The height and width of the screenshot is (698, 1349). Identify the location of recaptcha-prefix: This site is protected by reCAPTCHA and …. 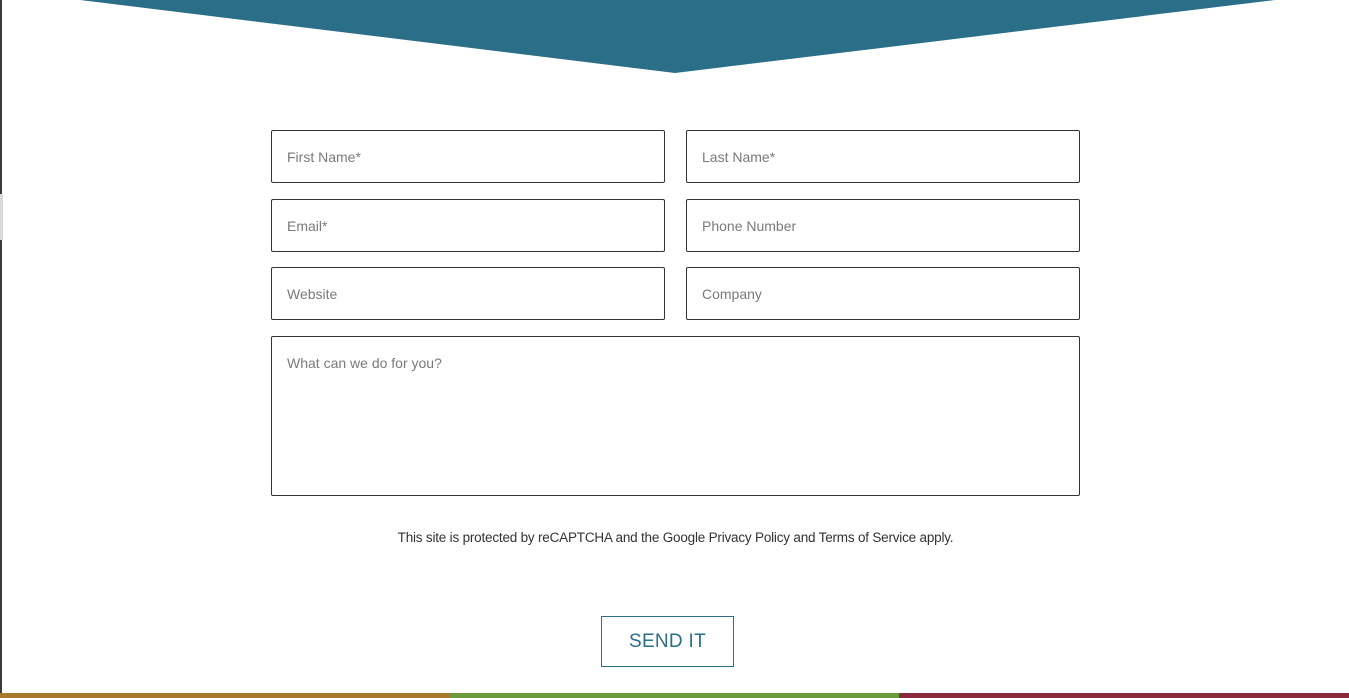
(553, 537).